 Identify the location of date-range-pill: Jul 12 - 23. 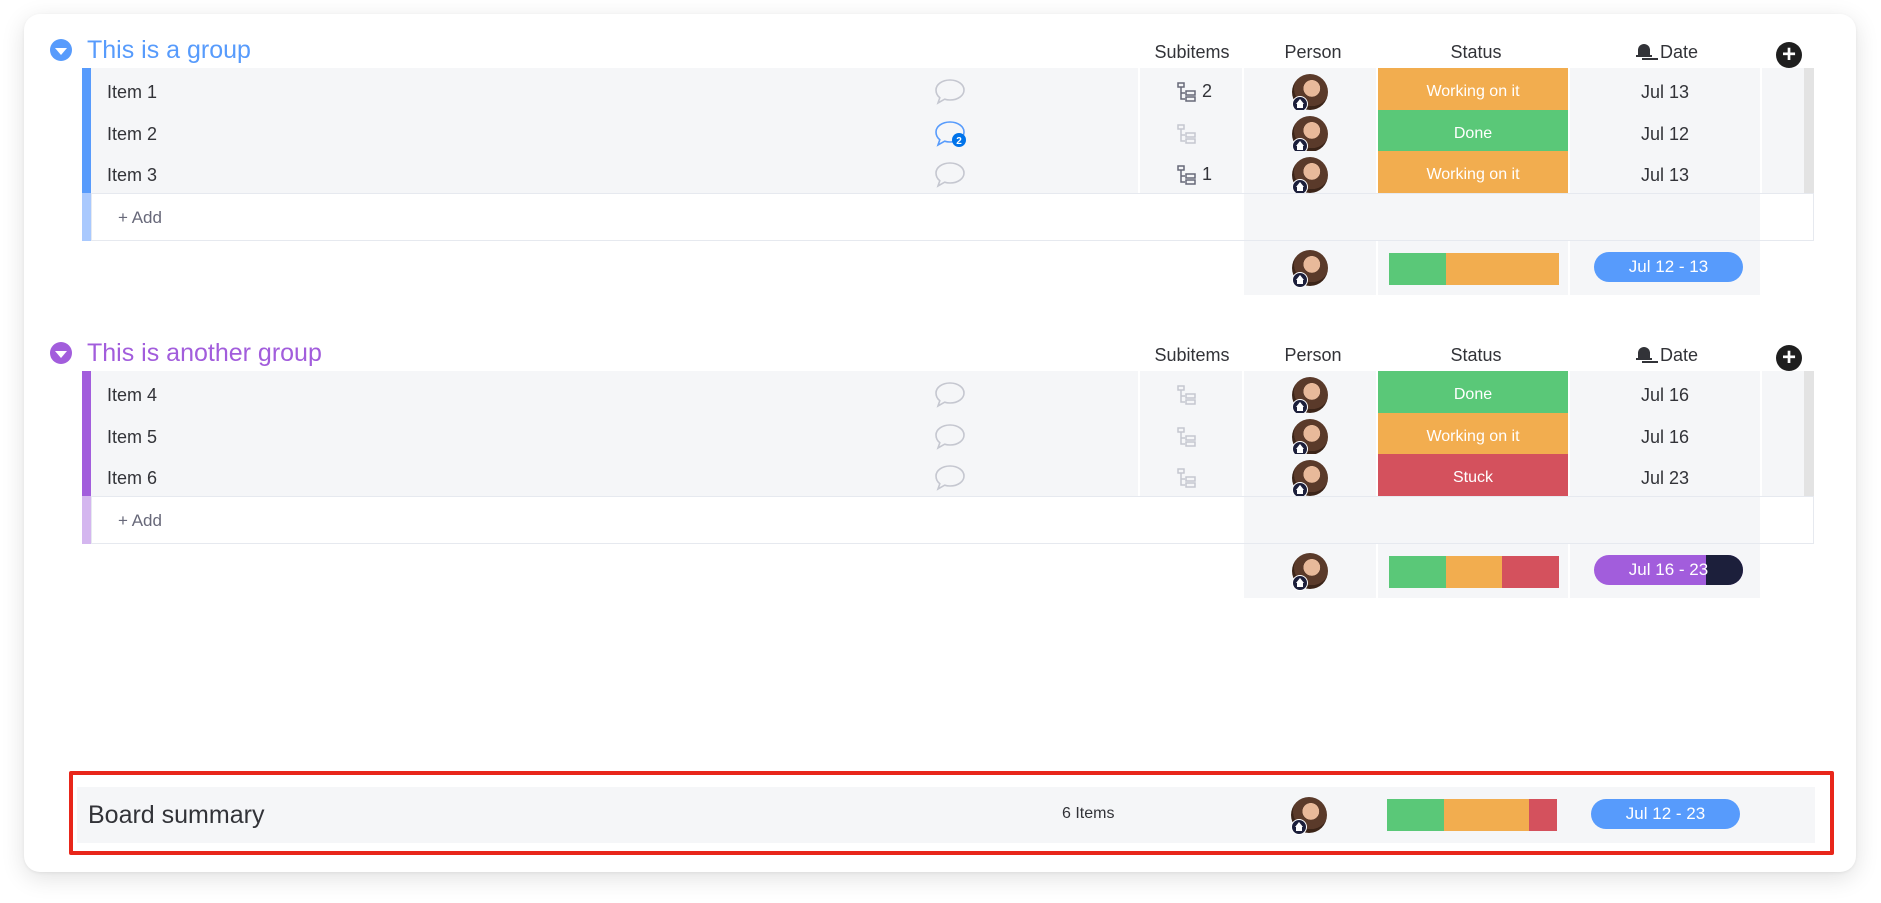
(1665, 814).